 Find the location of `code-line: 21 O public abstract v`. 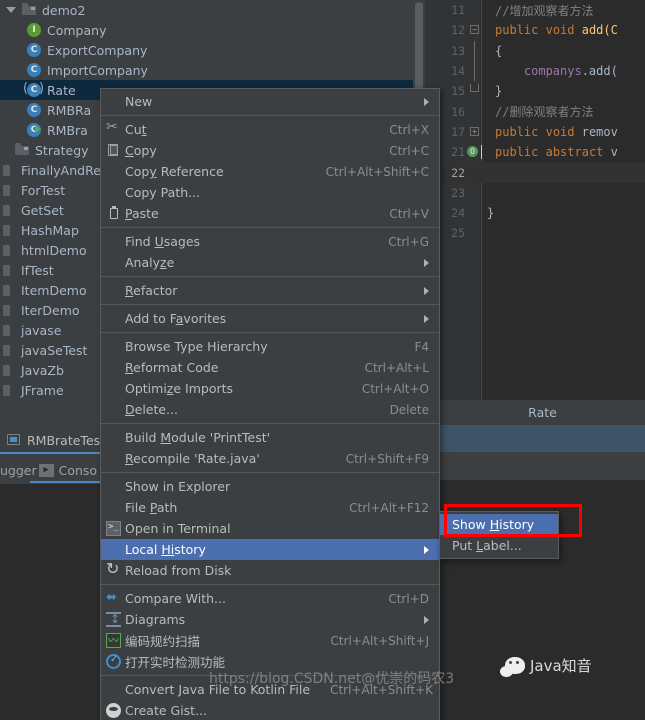

code-line: 21 O public abstract v is located at coordinates (535, 152).